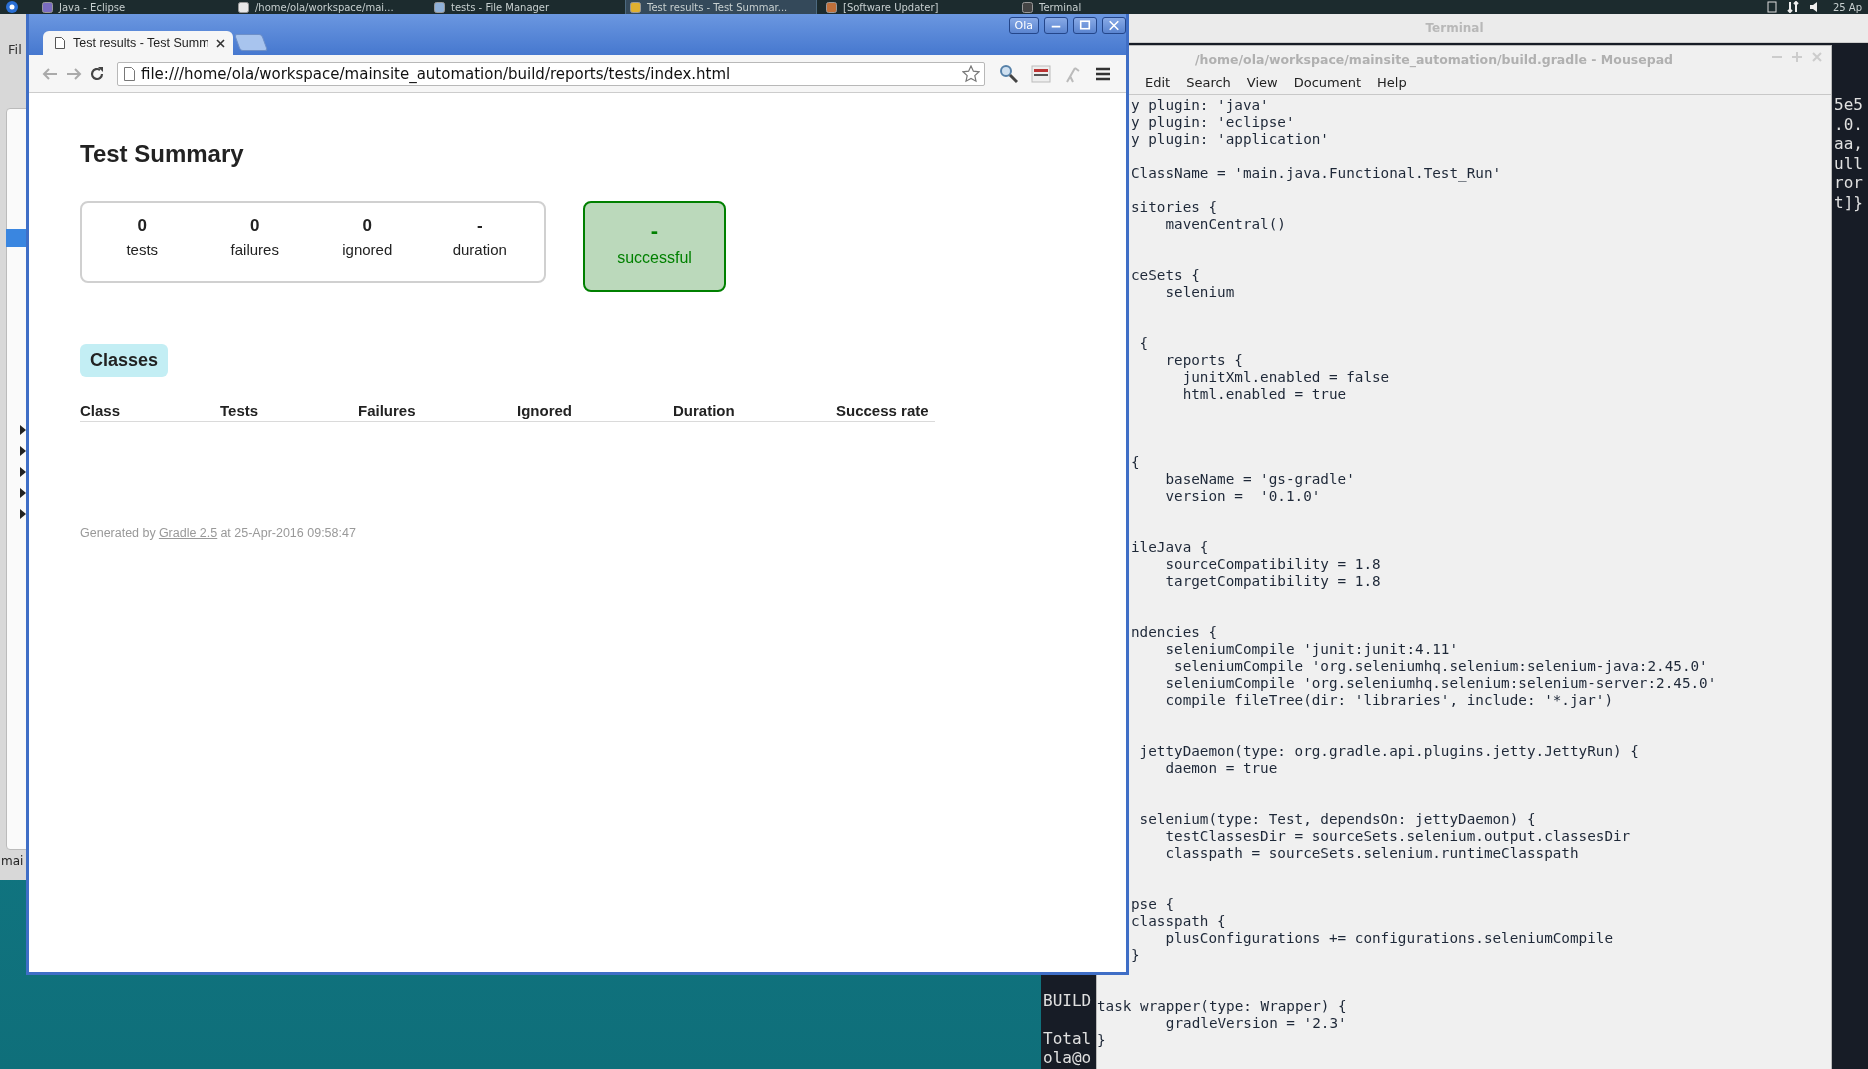  Describe the element at coordinates (917, 7) in the screenshot. I see `taskbar-item: [Software Updater]` at that location.